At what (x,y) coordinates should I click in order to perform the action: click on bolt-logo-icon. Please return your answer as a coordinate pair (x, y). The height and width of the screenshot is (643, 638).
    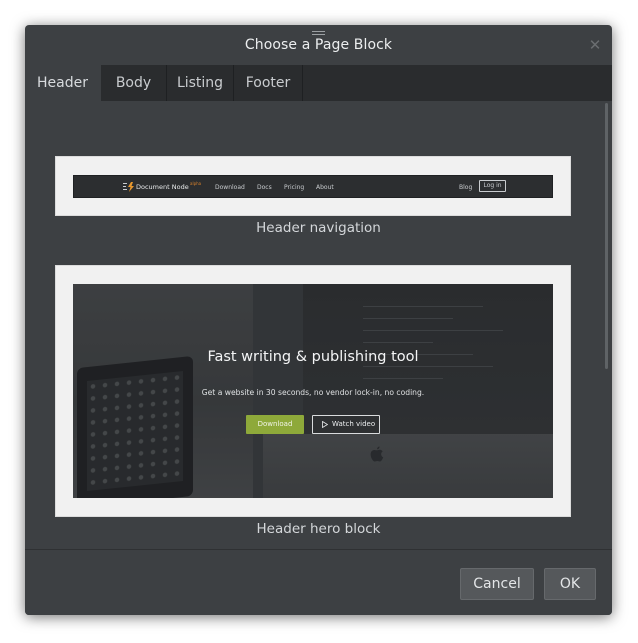
    Looking at the image, I should click on (128, 187).